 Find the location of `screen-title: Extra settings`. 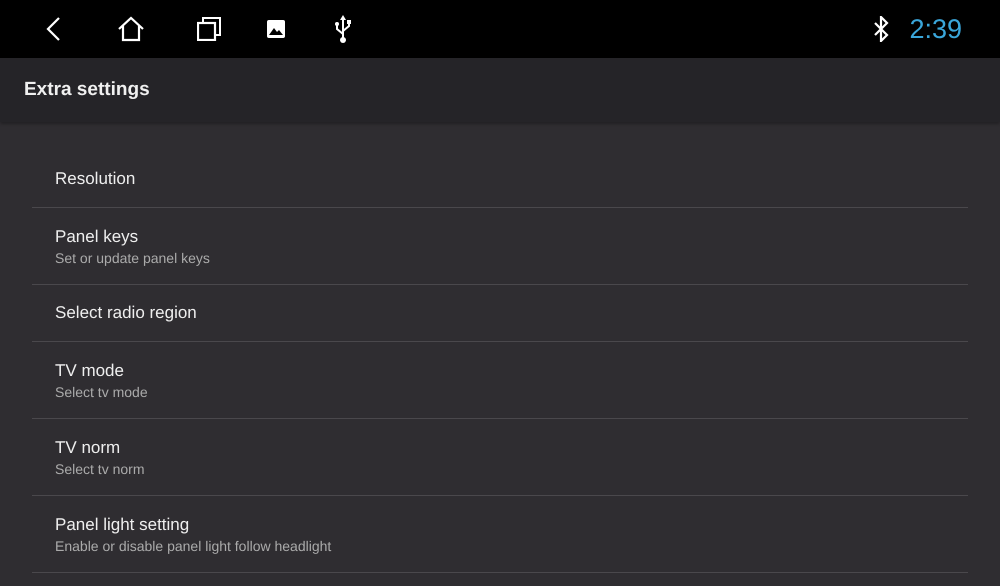

screen-title: Extra settings is located at coordinates (87, 90).